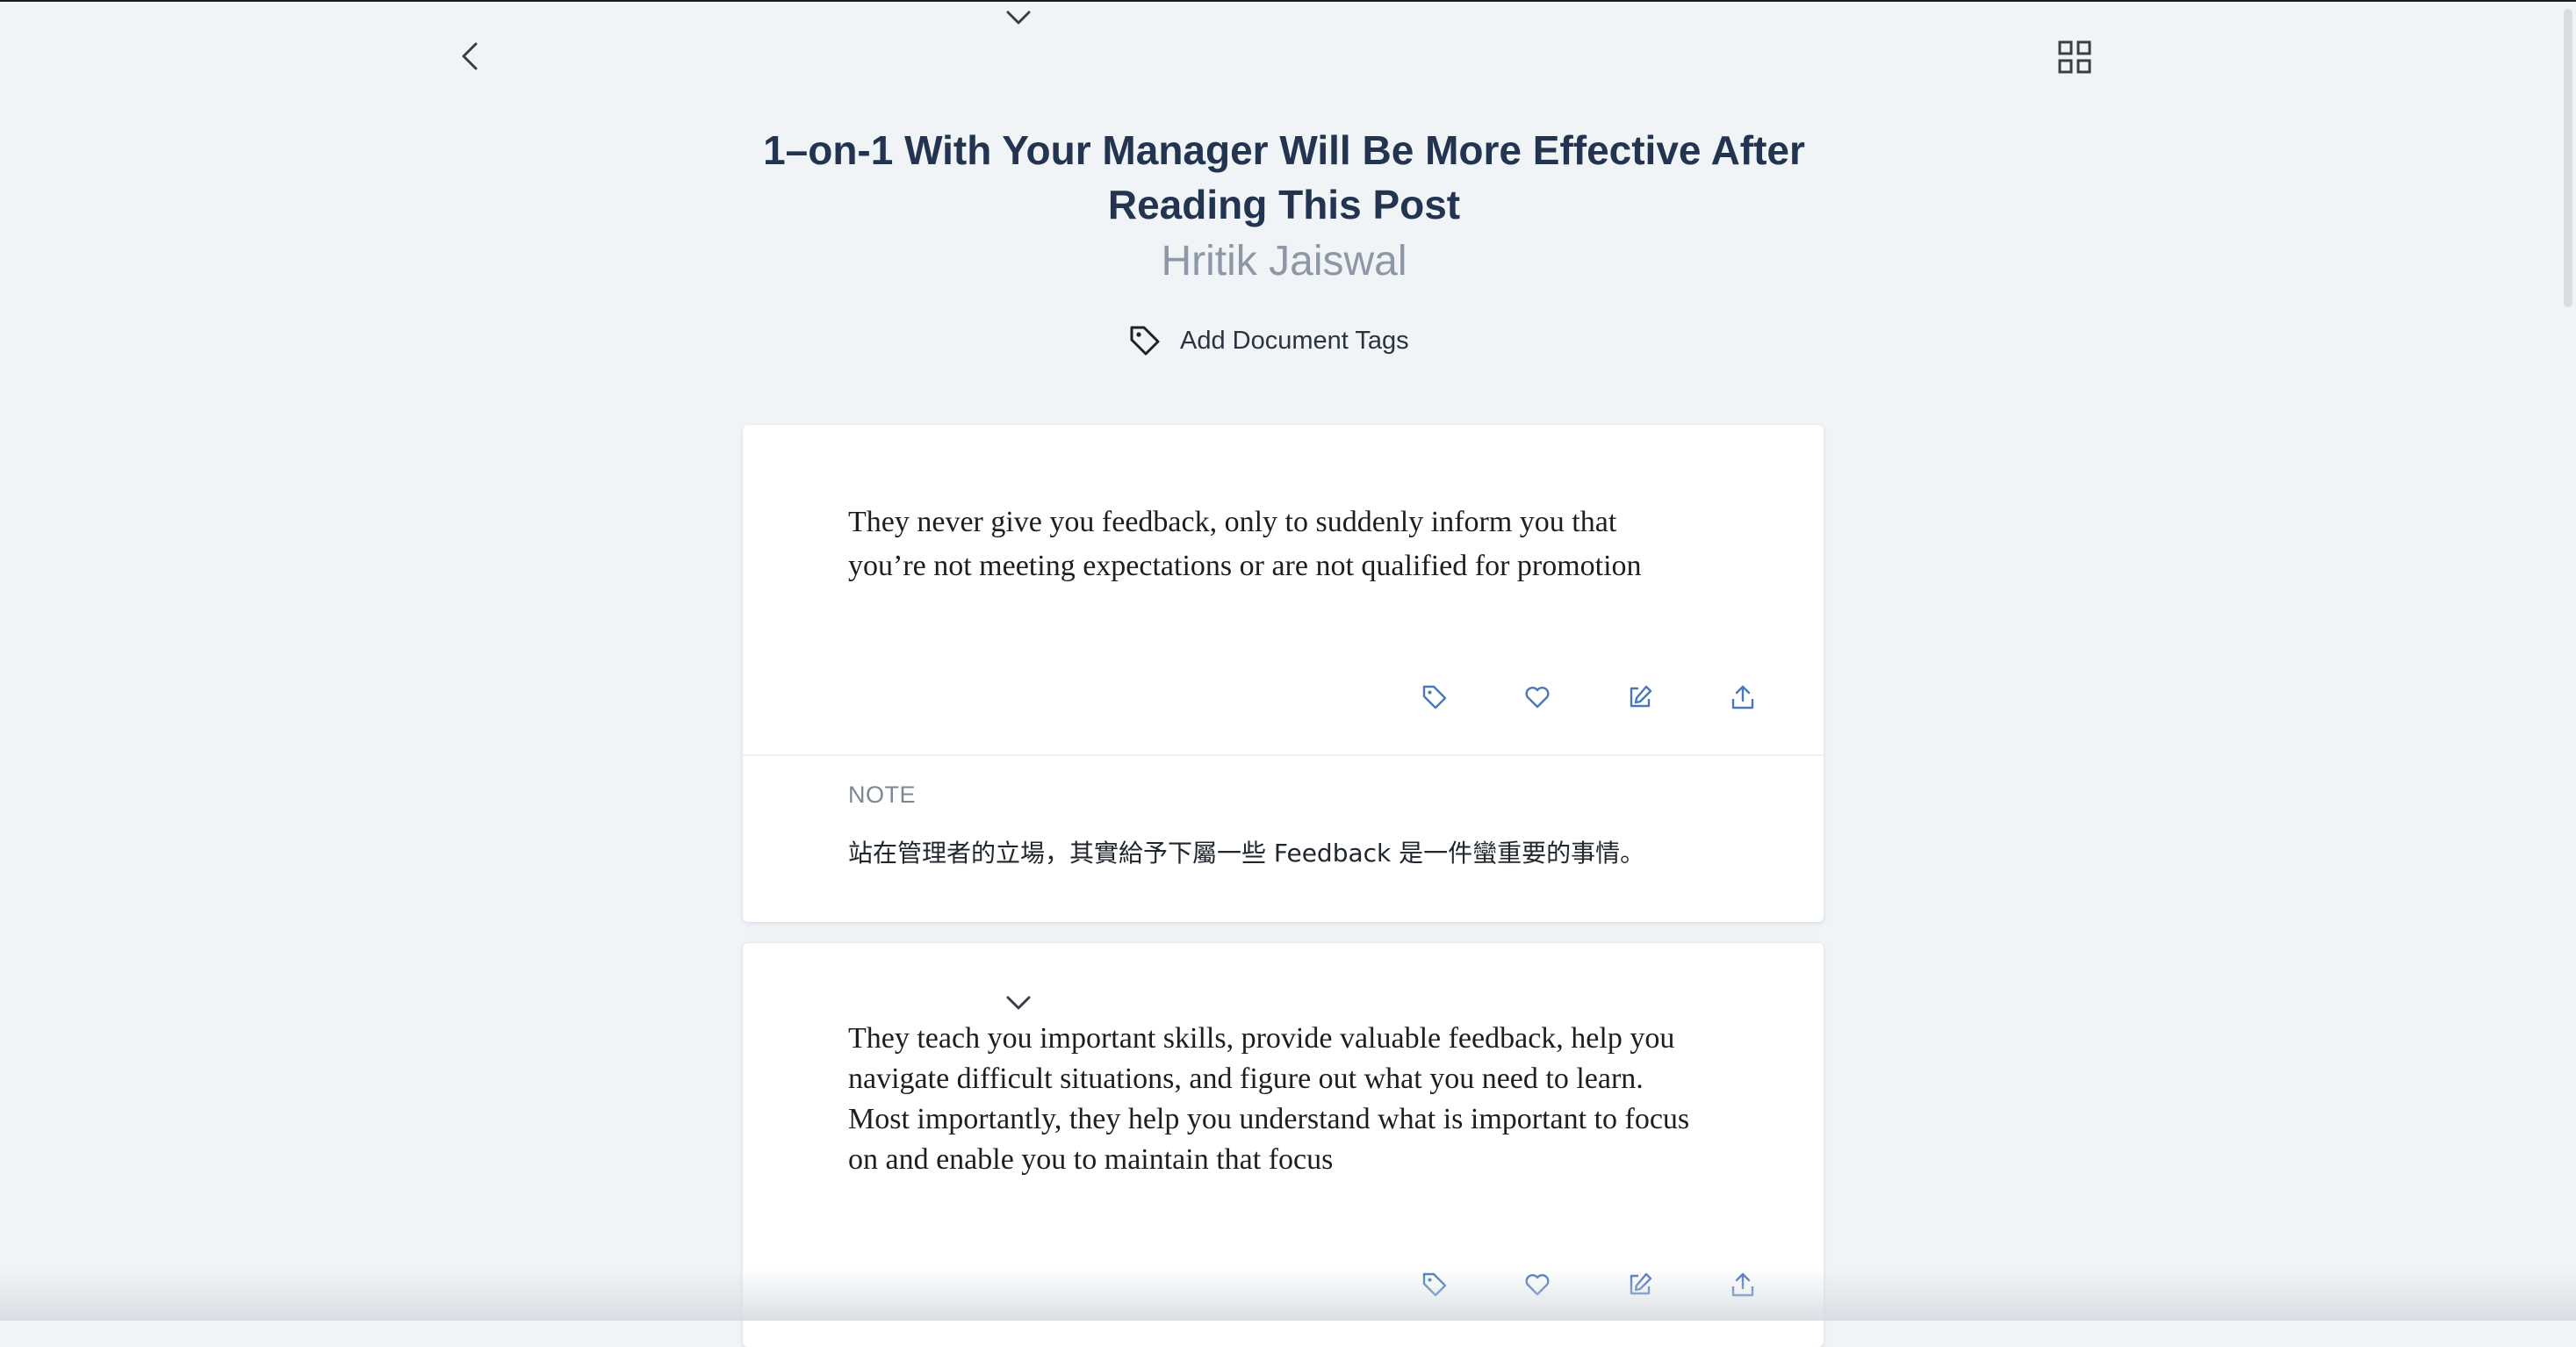 This screenshot has width=2576, height=1347. I want to click on like-button, so click(1537, 697).